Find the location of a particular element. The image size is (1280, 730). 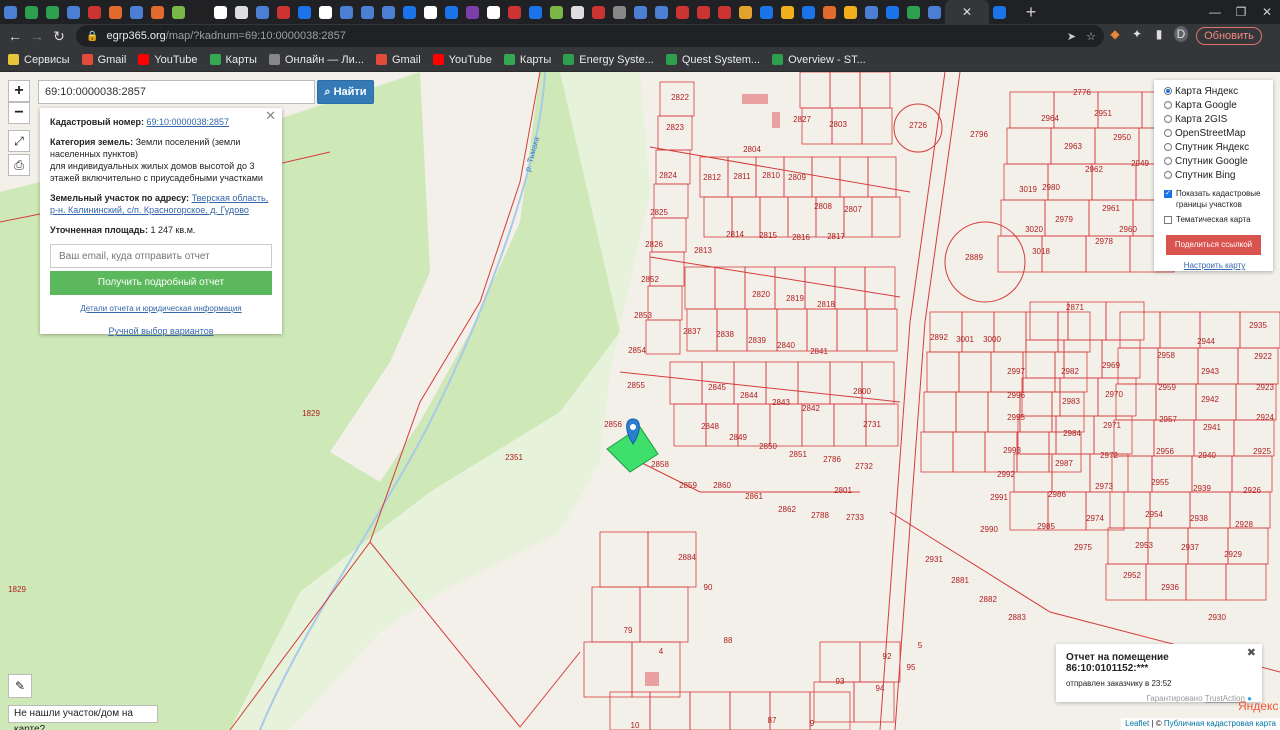

edit-pencil-icon: ✎ is located at coordinates (20, 686).